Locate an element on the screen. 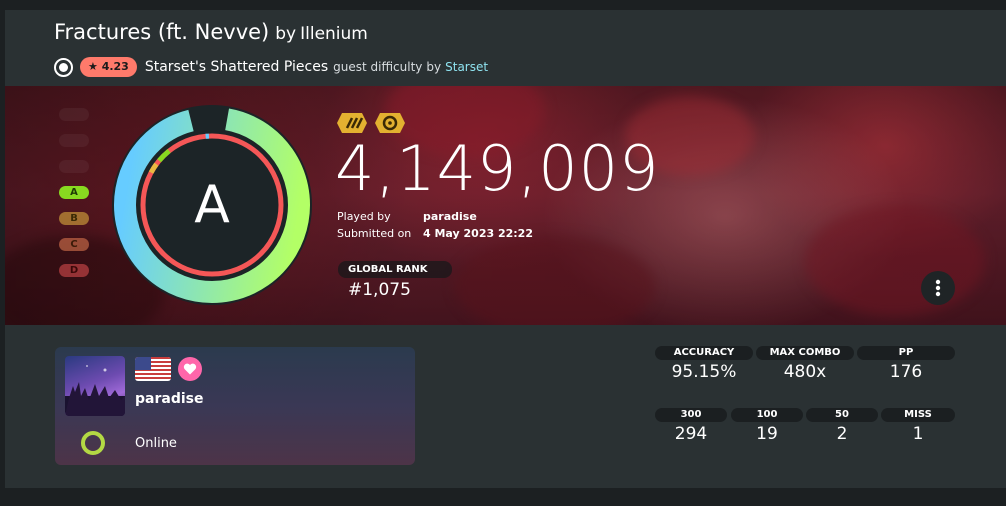  count-300-stat: 300 294 is located at coordinates (691, 426).